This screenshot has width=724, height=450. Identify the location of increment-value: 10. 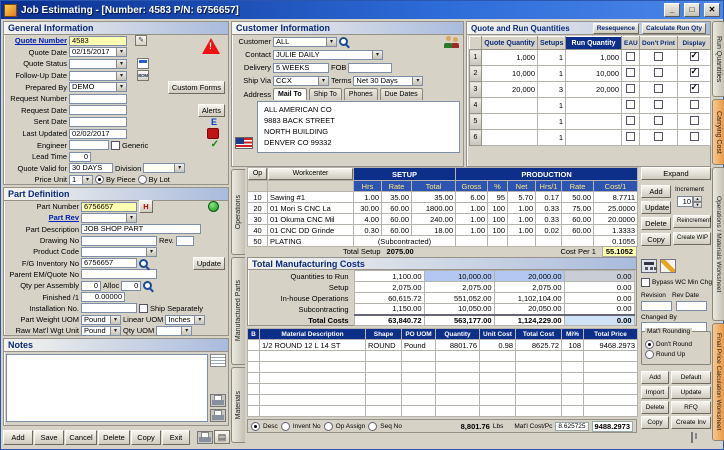
(685, 201).